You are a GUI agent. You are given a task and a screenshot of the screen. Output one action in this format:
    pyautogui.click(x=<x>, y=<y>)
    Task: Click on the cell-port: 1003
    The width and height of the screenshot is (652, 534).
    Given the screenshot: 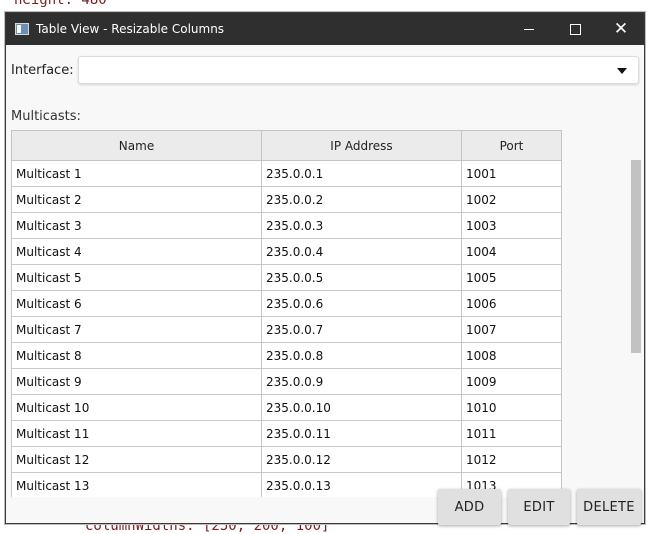 What is the action you would take?
    pyautogui.click(x=511, y=225)
    